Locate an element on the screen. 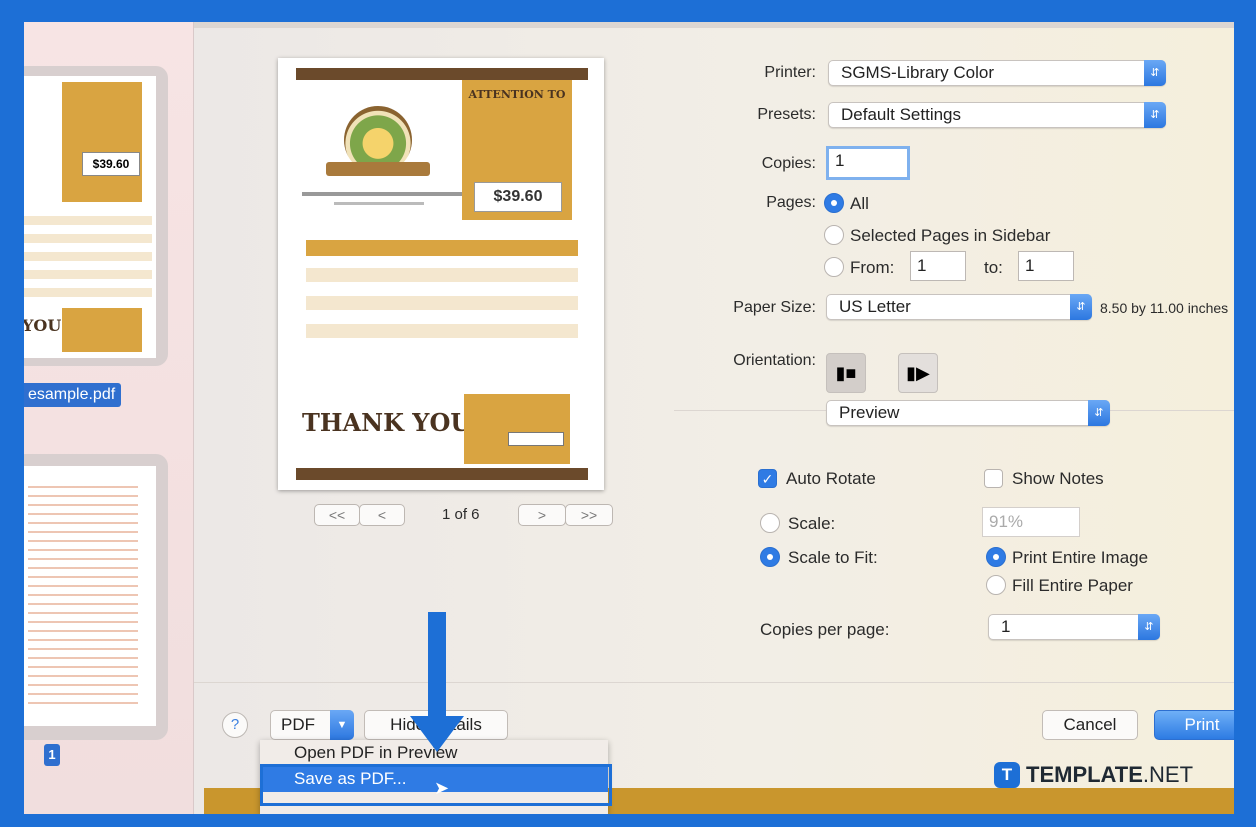  footer-divider is located at coordinates (714, 682).